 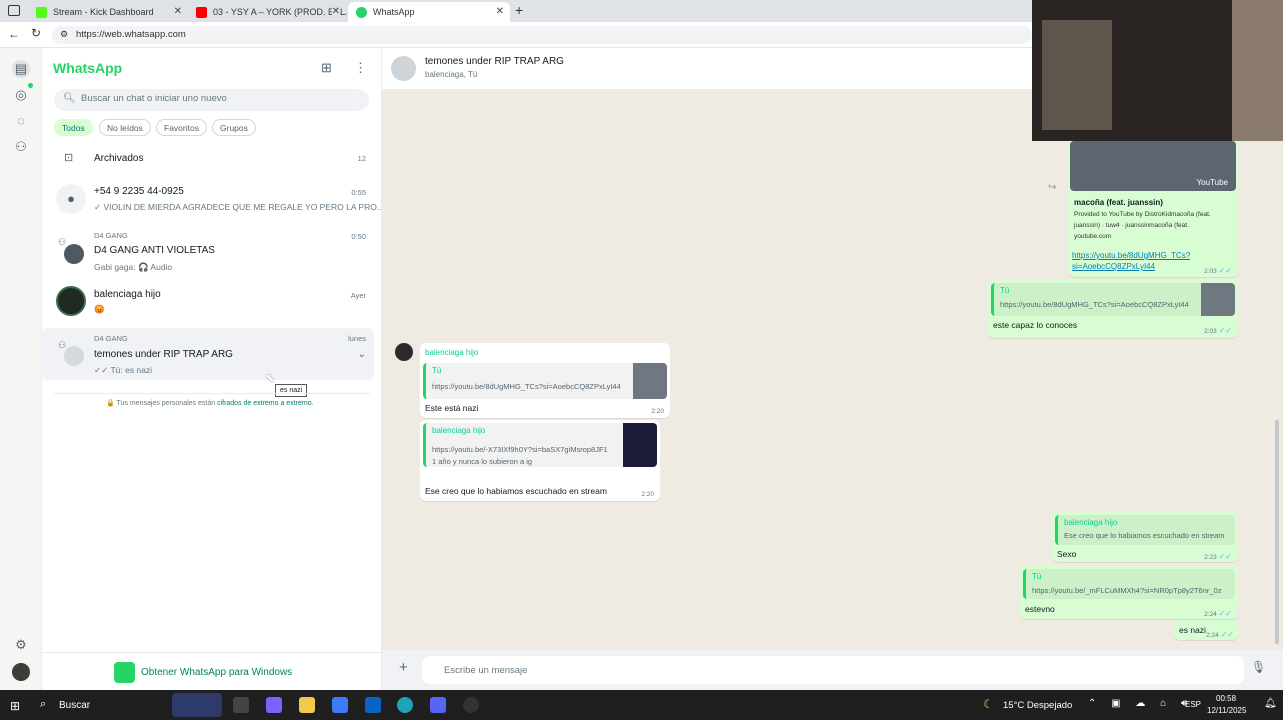 What do you see at coordinates (14, 10) in the screenshot?
I see `browser-menu-icon` at bounding box center [14, 10].